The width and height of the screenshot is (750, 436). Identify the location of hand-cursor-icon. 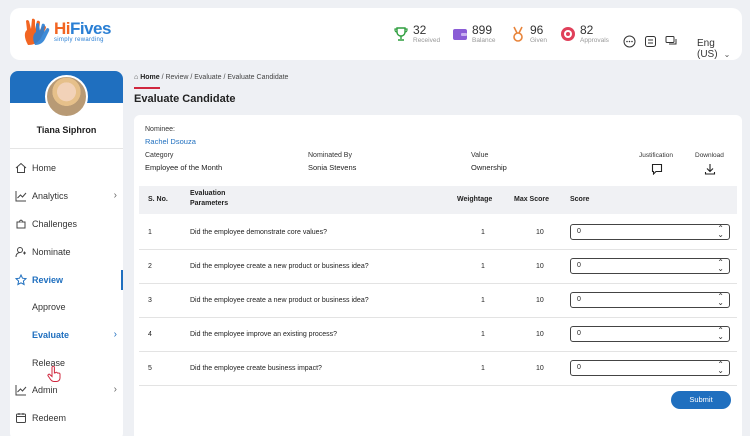
(54, 374).